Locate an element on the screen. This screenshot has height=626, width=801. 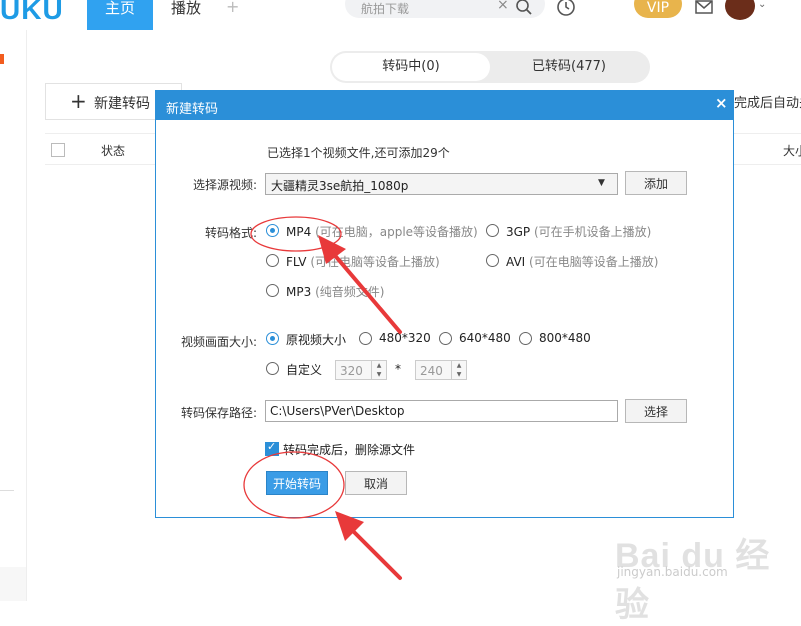
custom-height-stepper: 240 ▲ ▼ is located at coordinates (441, 370).